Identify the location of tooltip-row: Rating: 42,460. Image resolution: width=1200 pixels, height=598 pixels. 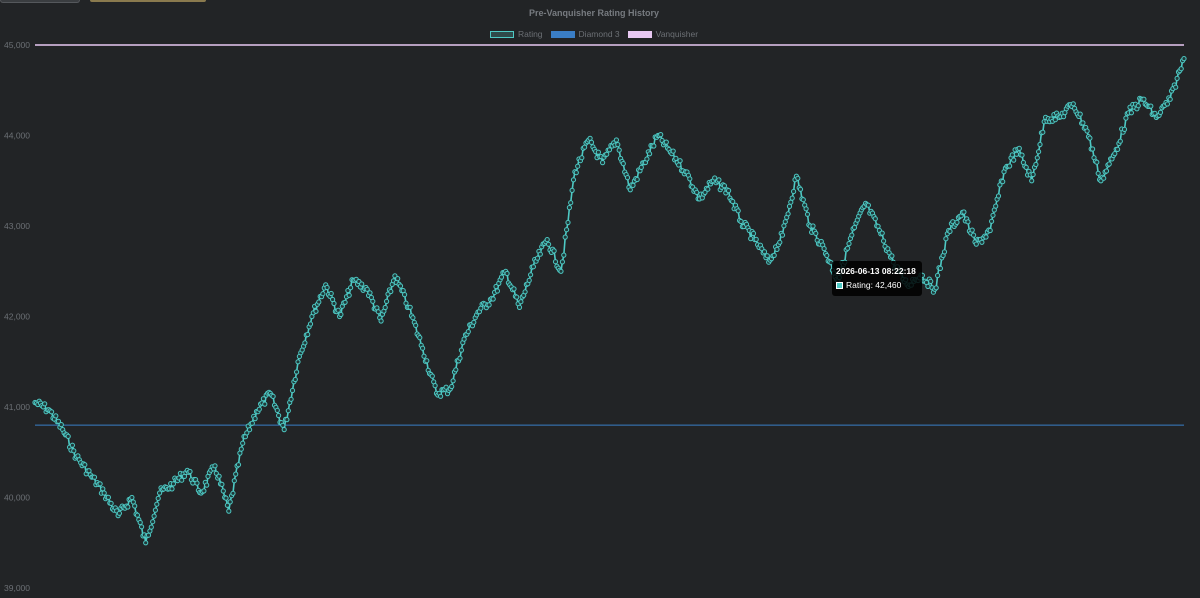
(876, 285).